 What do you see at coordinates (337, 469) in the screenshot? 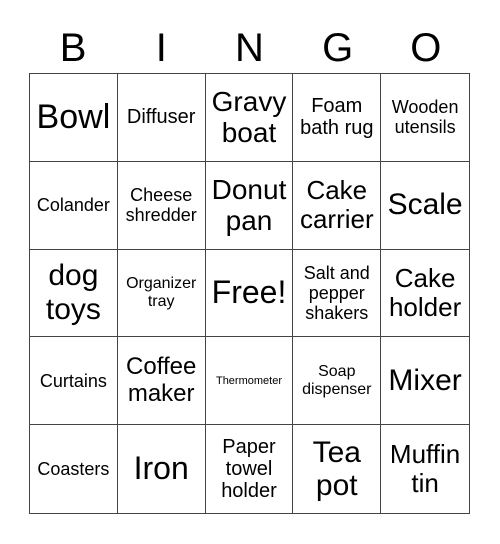
I see `bingo-cell: Tea pot` at bounding box center [337, 469].